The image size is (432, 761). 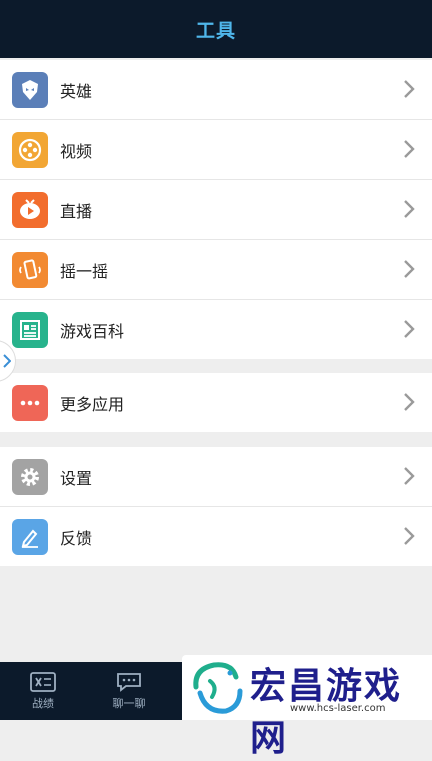 What do you see at coordinates (76, 151) in the screenshot?
I see `menu-item-label: 视频` at bounding box center [76, 151].